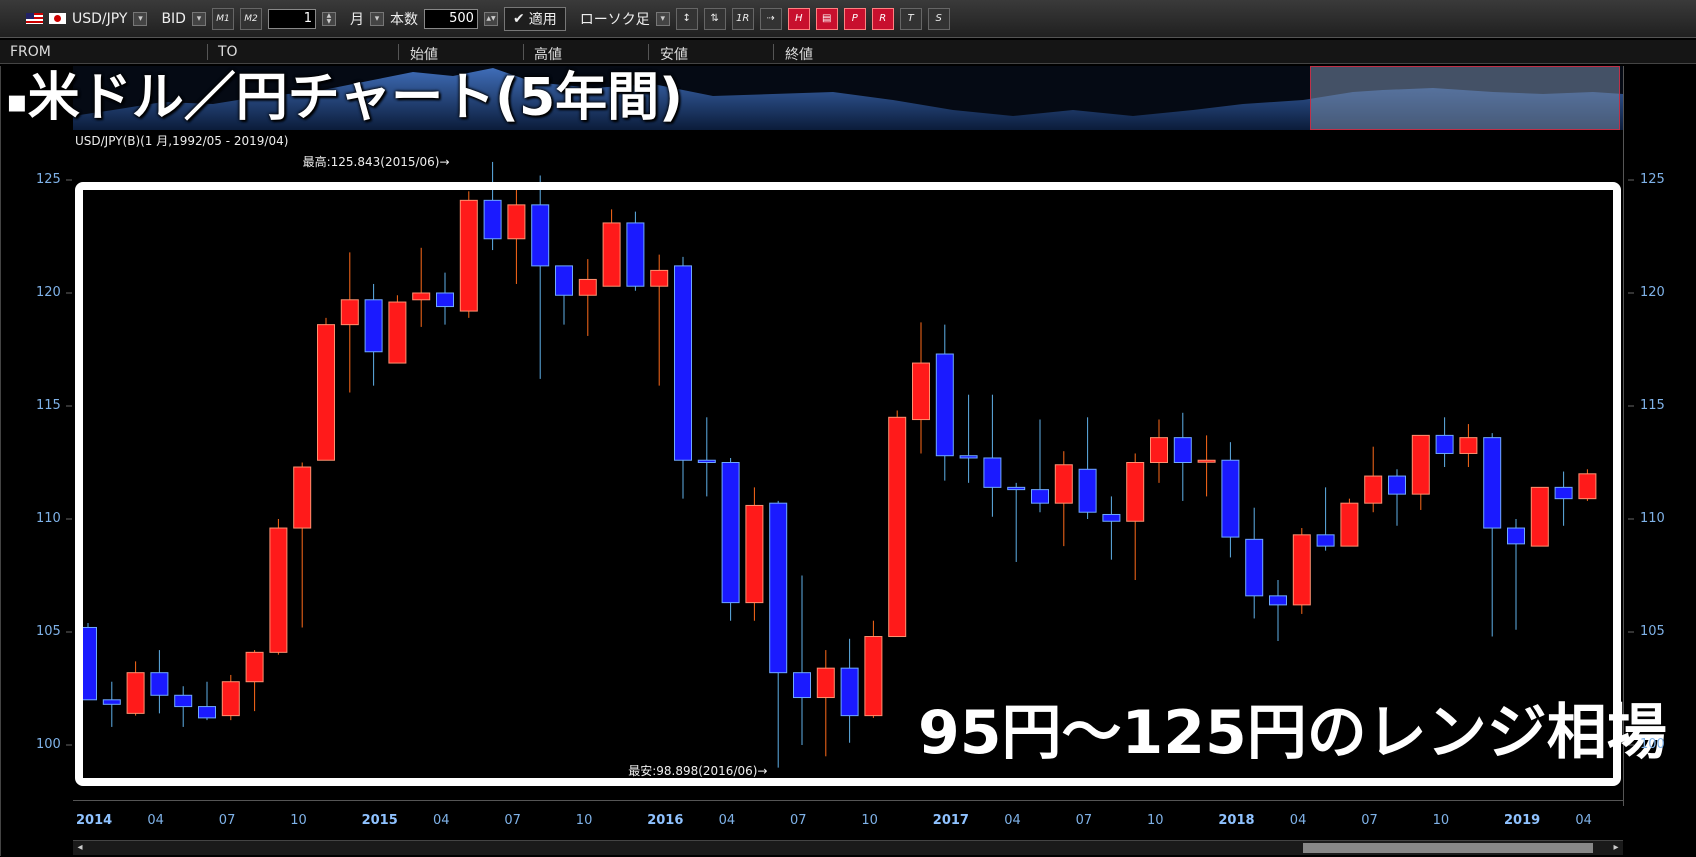  I want to click on x-tick-label: 2015, so click(379, 820).